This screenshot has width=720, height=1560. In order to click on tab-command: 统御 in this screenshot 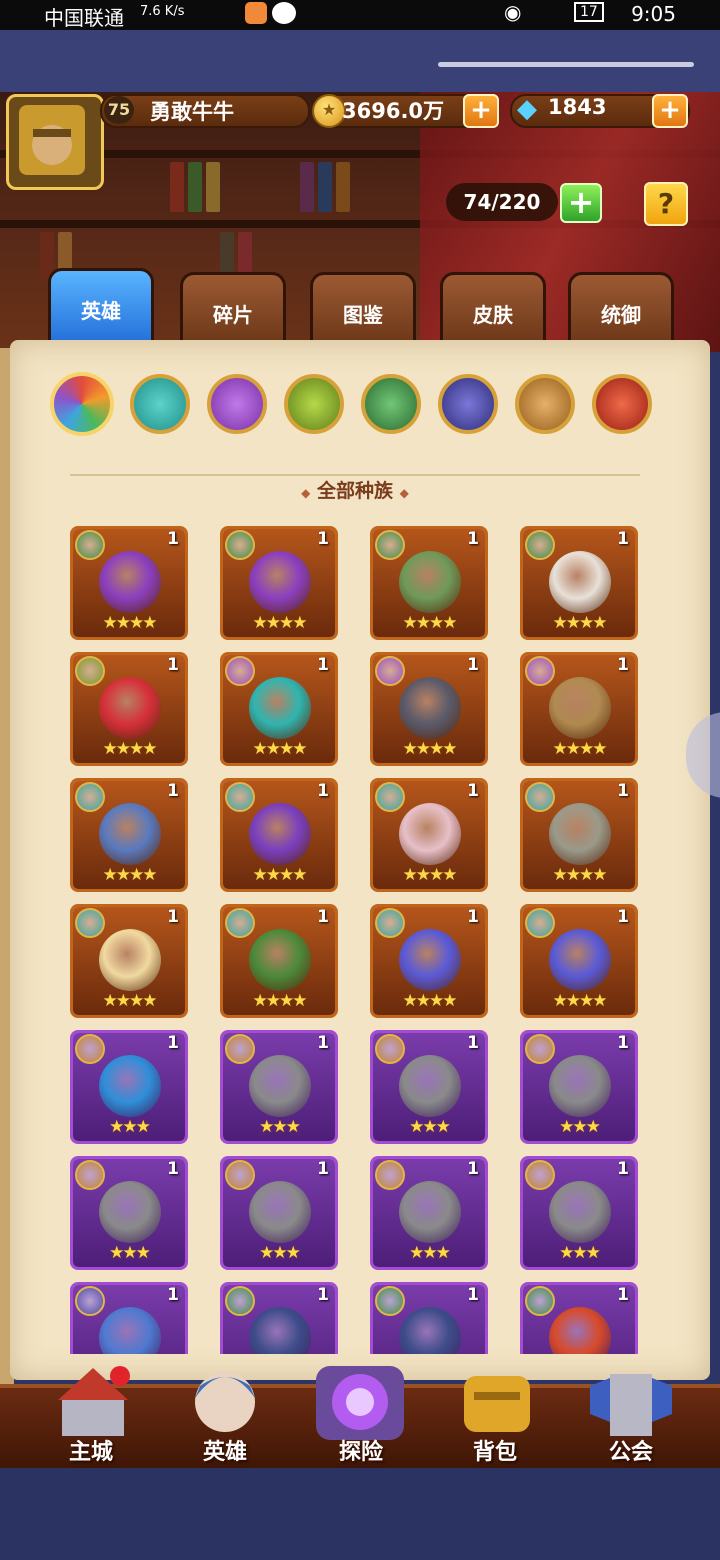, I will do `click(621, 310)`.